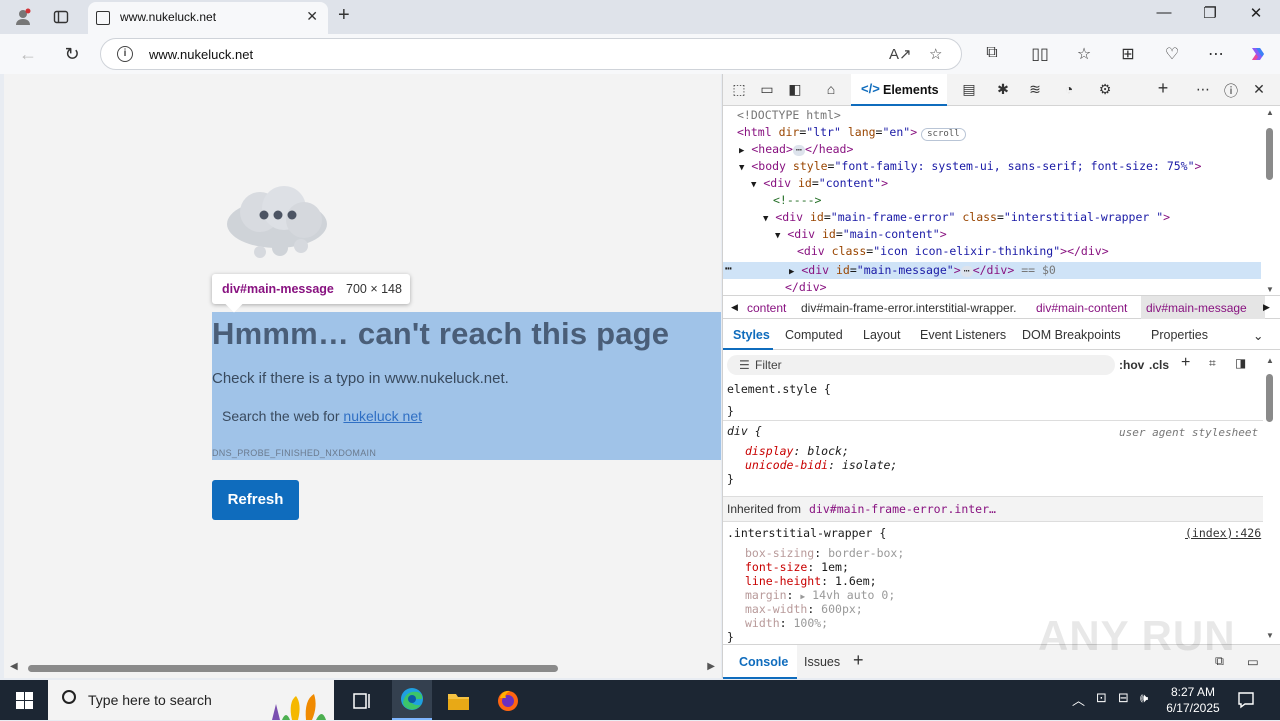  I want to click on dock-side-icon: ◧, so click(795, 90).